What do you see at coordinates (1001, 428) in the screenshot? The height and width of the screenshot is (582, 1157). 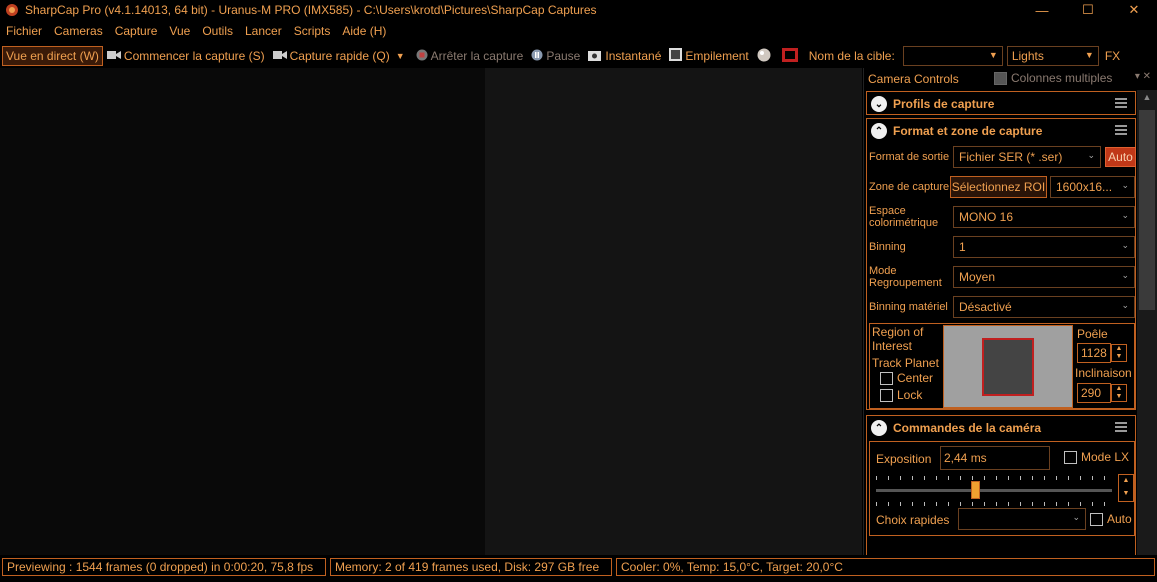 I see `camera-commands-header: ⌃ Commandes de la caméra` at bounding box center [1001, 428].